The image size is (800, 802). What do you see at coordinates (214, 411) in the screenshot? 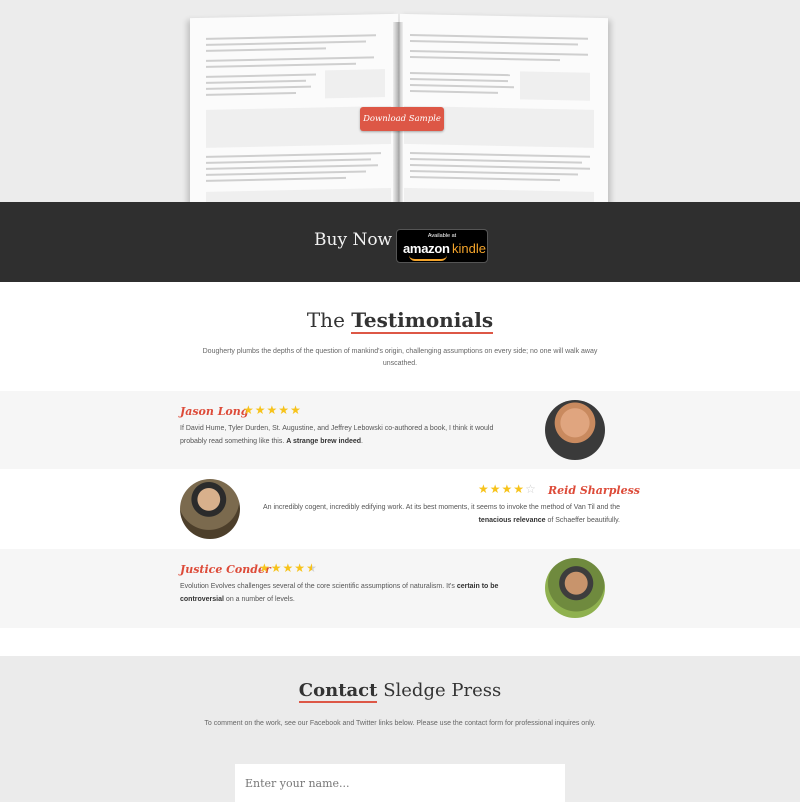
I see `reviewer-name: Jason Long` at bounding box center [214, 411].